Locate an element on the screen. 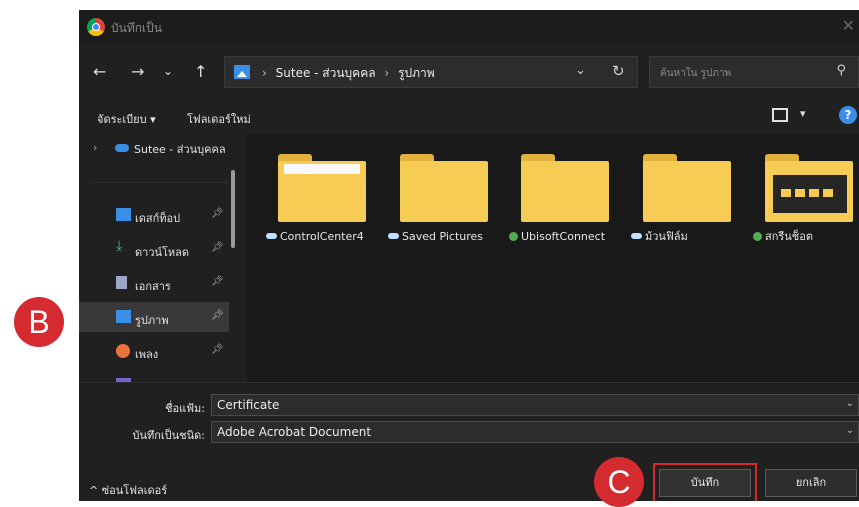 This screenshot has height=507, width=859. filename-value: Certificate is located at coordinates (248, 405).